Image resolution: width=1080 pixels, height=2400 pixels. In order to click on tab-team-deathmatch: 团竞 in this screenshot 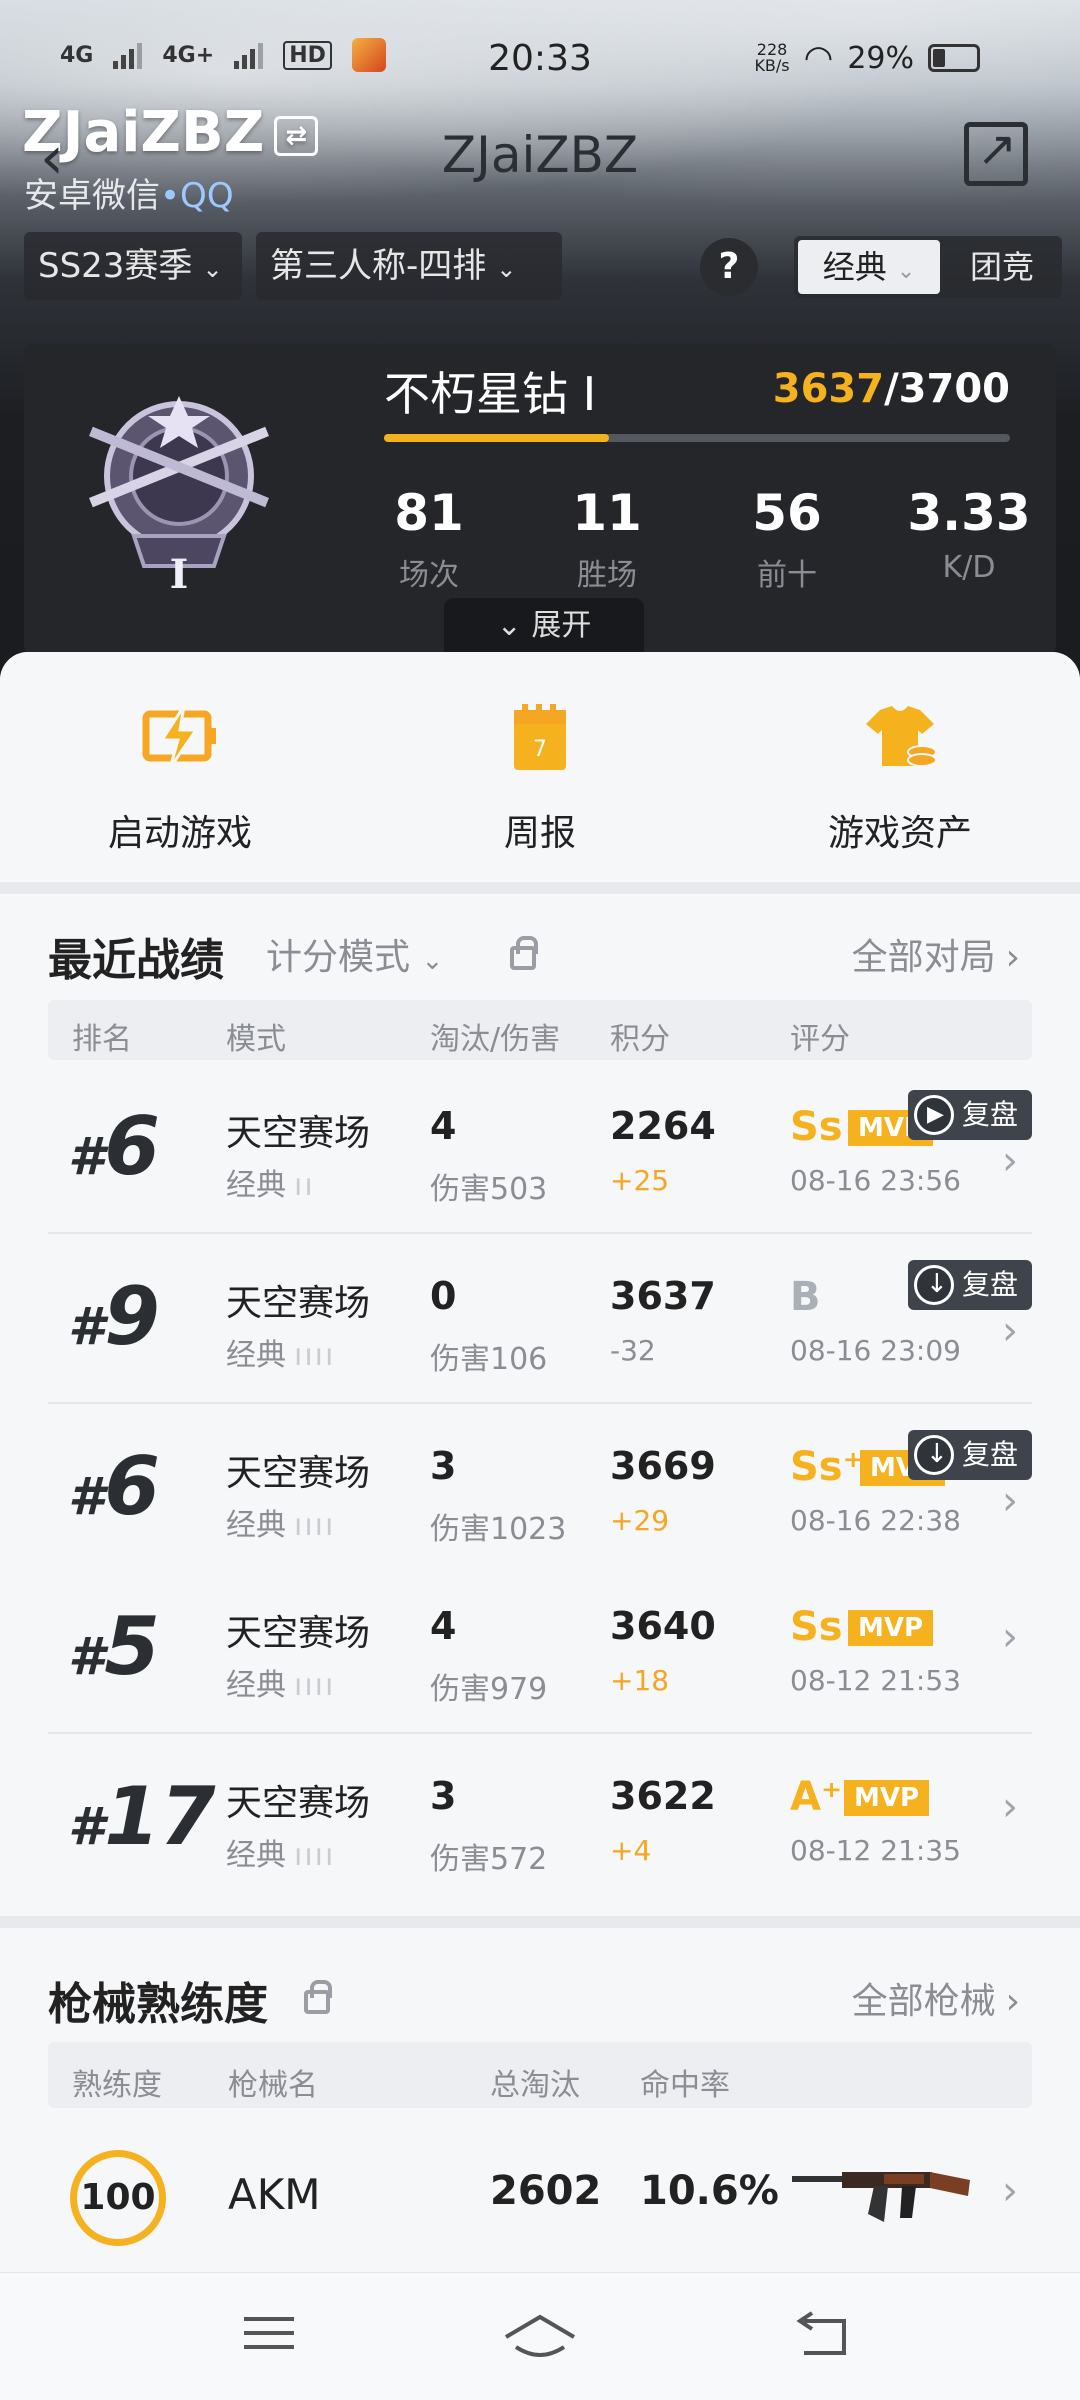, I will do `click(1002, 267)`.